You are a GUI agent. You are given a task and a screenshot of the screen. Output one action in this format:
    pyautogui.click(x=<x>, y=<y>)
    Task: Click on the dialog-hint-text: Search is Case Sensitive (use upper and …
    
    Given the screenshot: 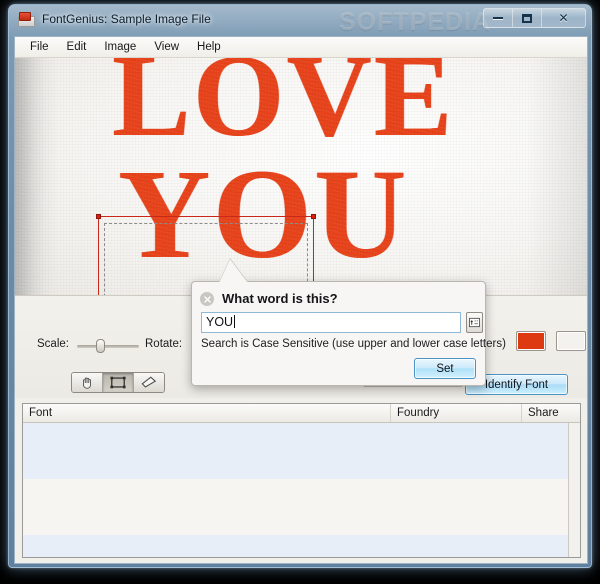 What is the action you would take?
    pyautogui.click(x=353, y=344)
    